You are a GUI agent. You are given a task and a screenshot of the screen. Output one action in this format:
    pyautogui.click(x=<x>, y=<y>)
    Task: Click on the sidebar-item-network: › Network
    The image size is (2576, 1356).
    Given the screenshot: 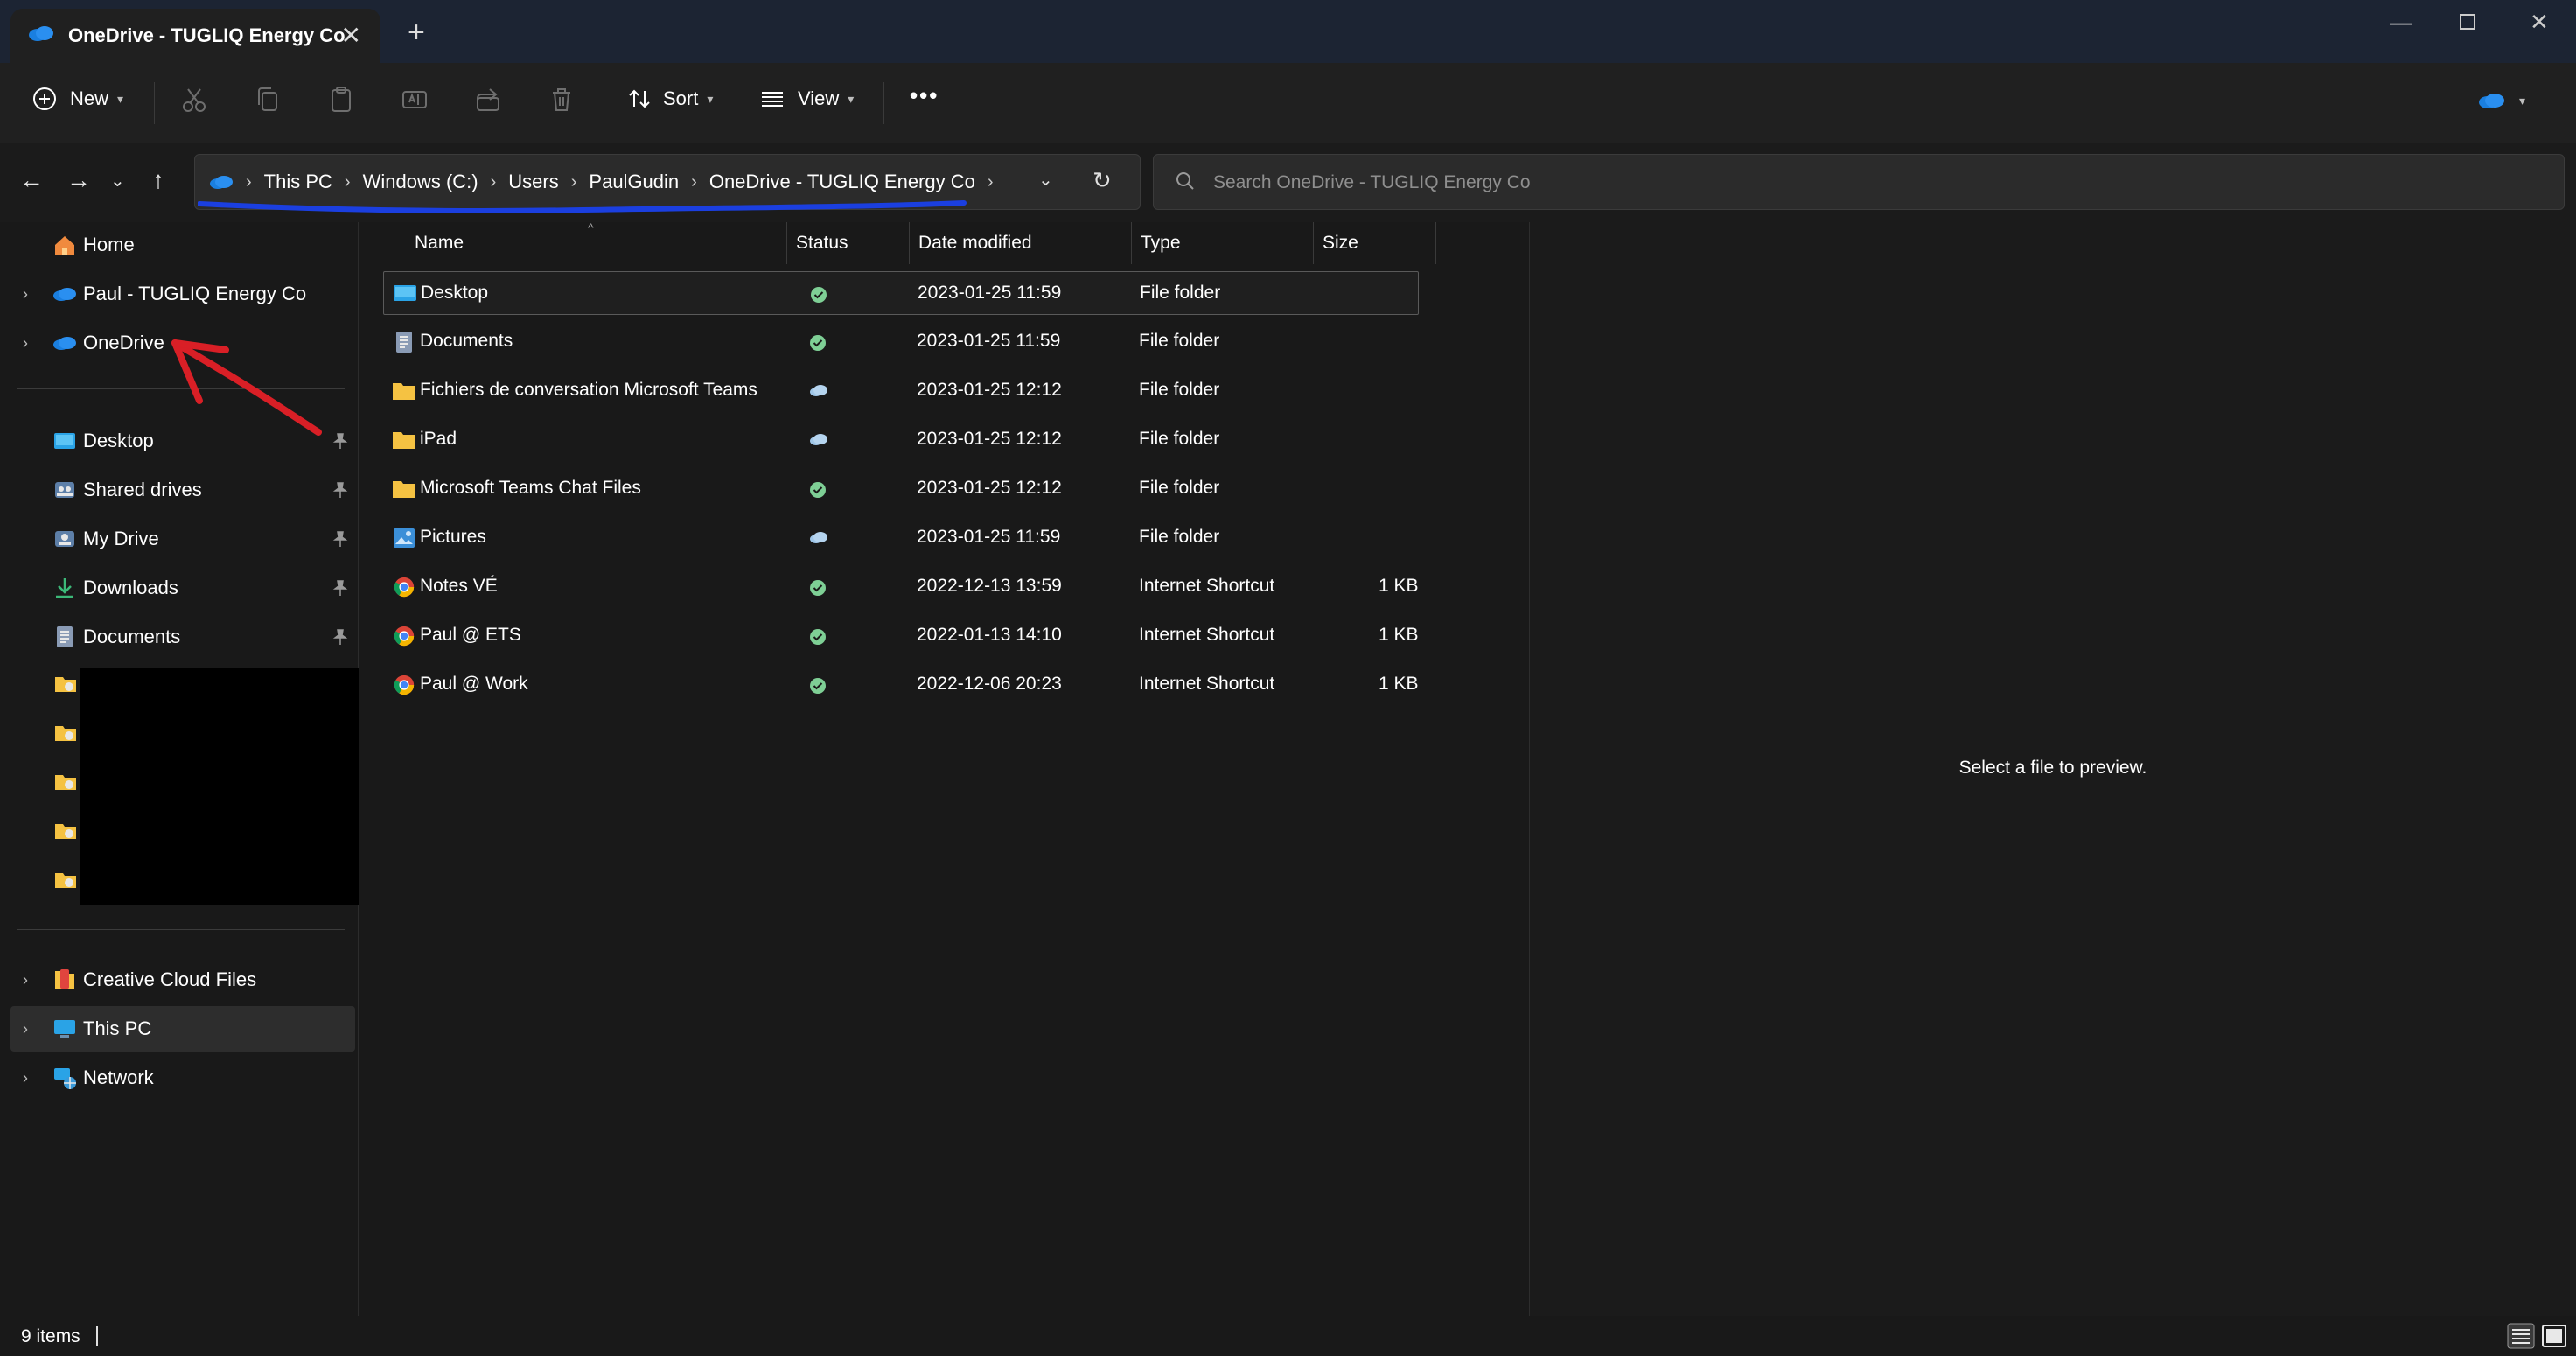 What is the action you would take?
    pyautogui.click(x=177, y=1078)
    